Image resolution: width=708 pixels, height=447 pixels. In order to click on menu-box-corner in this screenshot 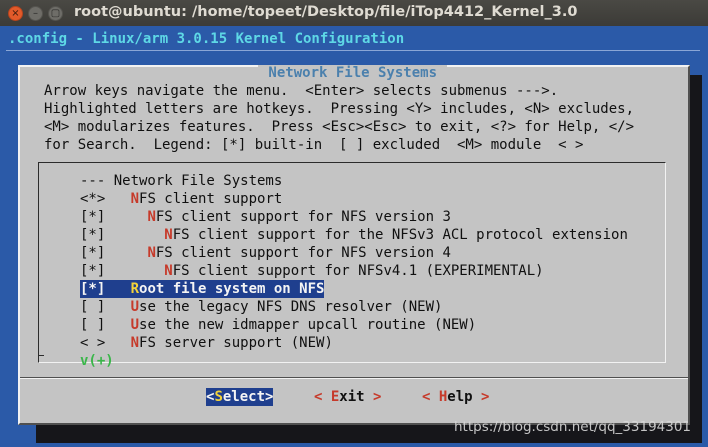, I will do `click(41, 355)`.